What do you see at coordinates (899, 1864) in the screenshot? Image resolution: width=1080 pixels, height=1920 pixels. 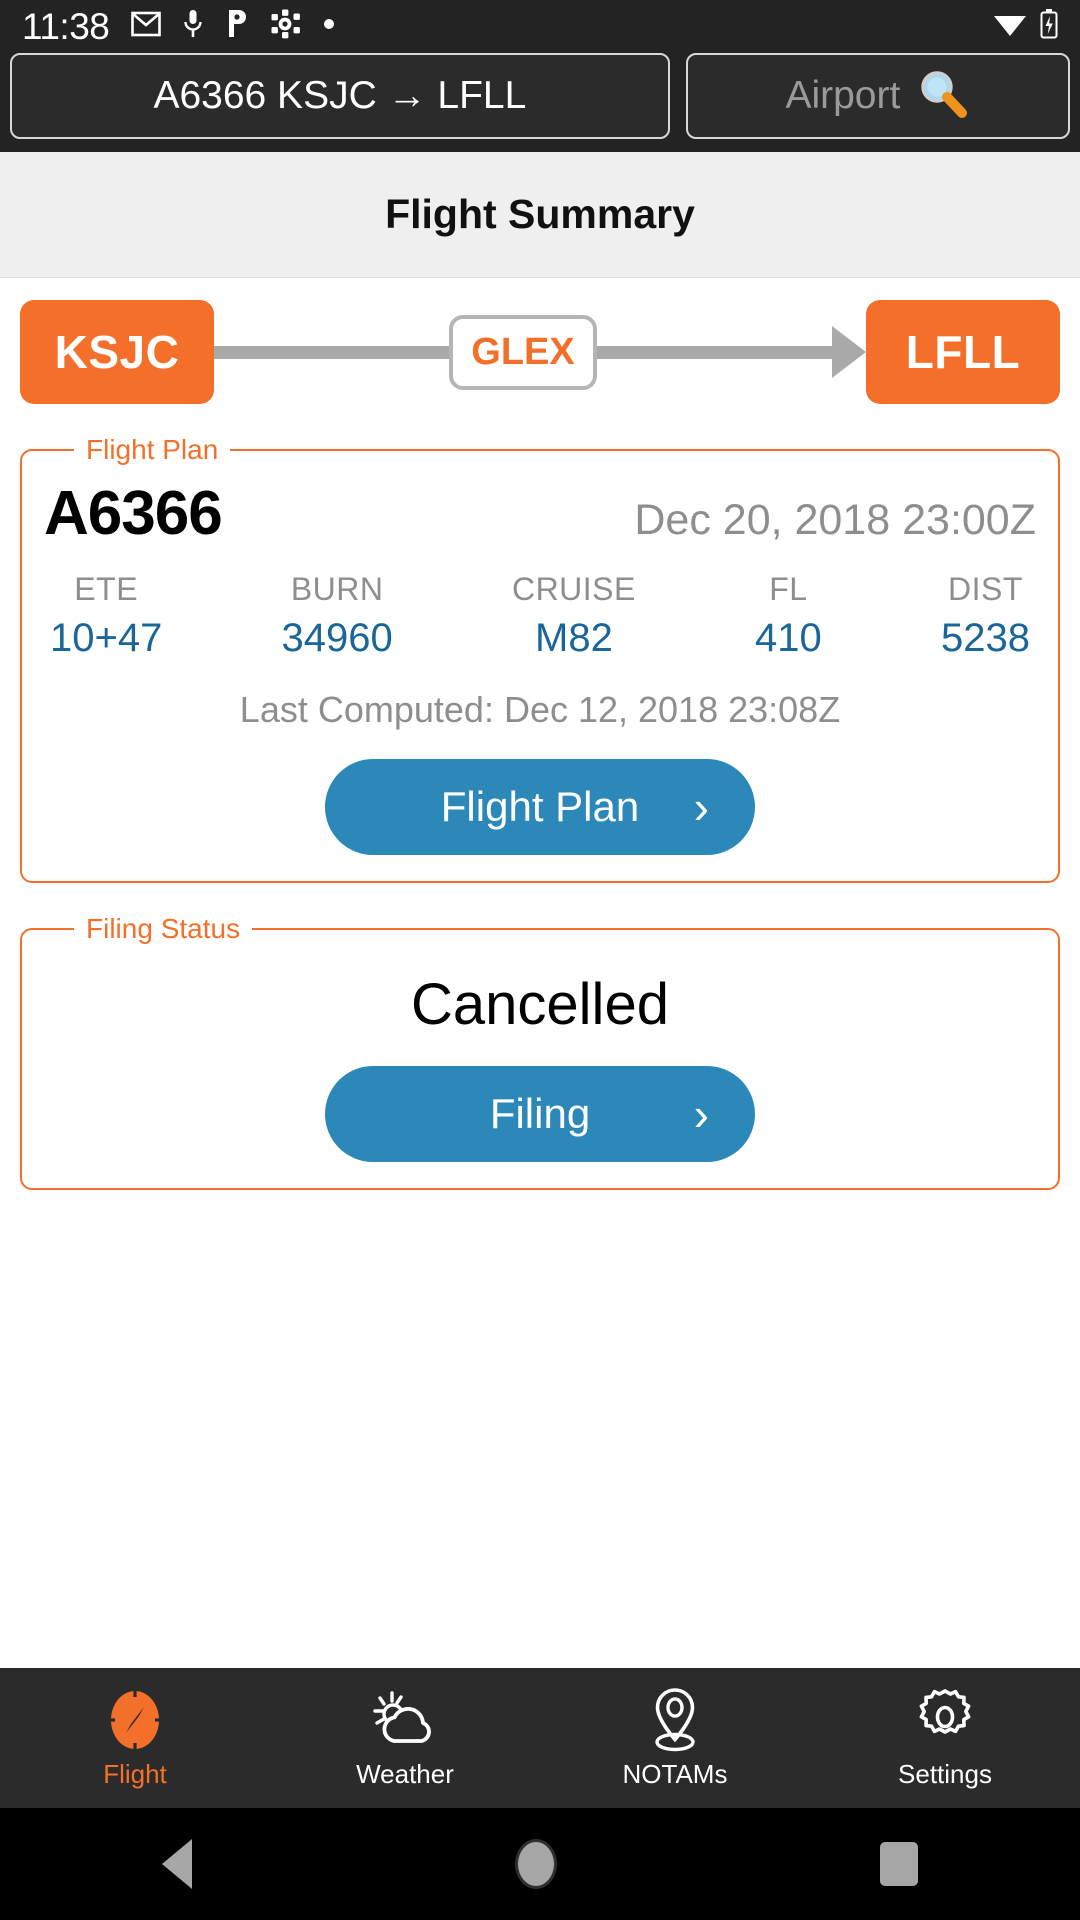 I see `recents-square-icon` at bounding box center [899, 1864].